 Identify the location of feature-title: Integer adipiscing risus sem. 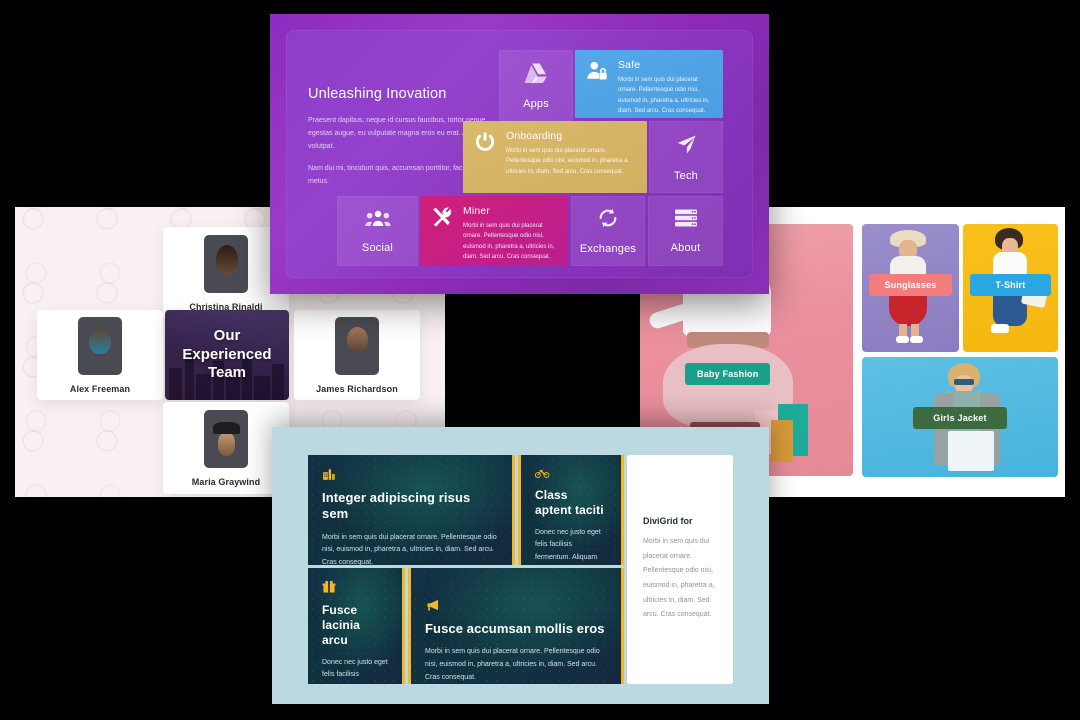
(396, 506).